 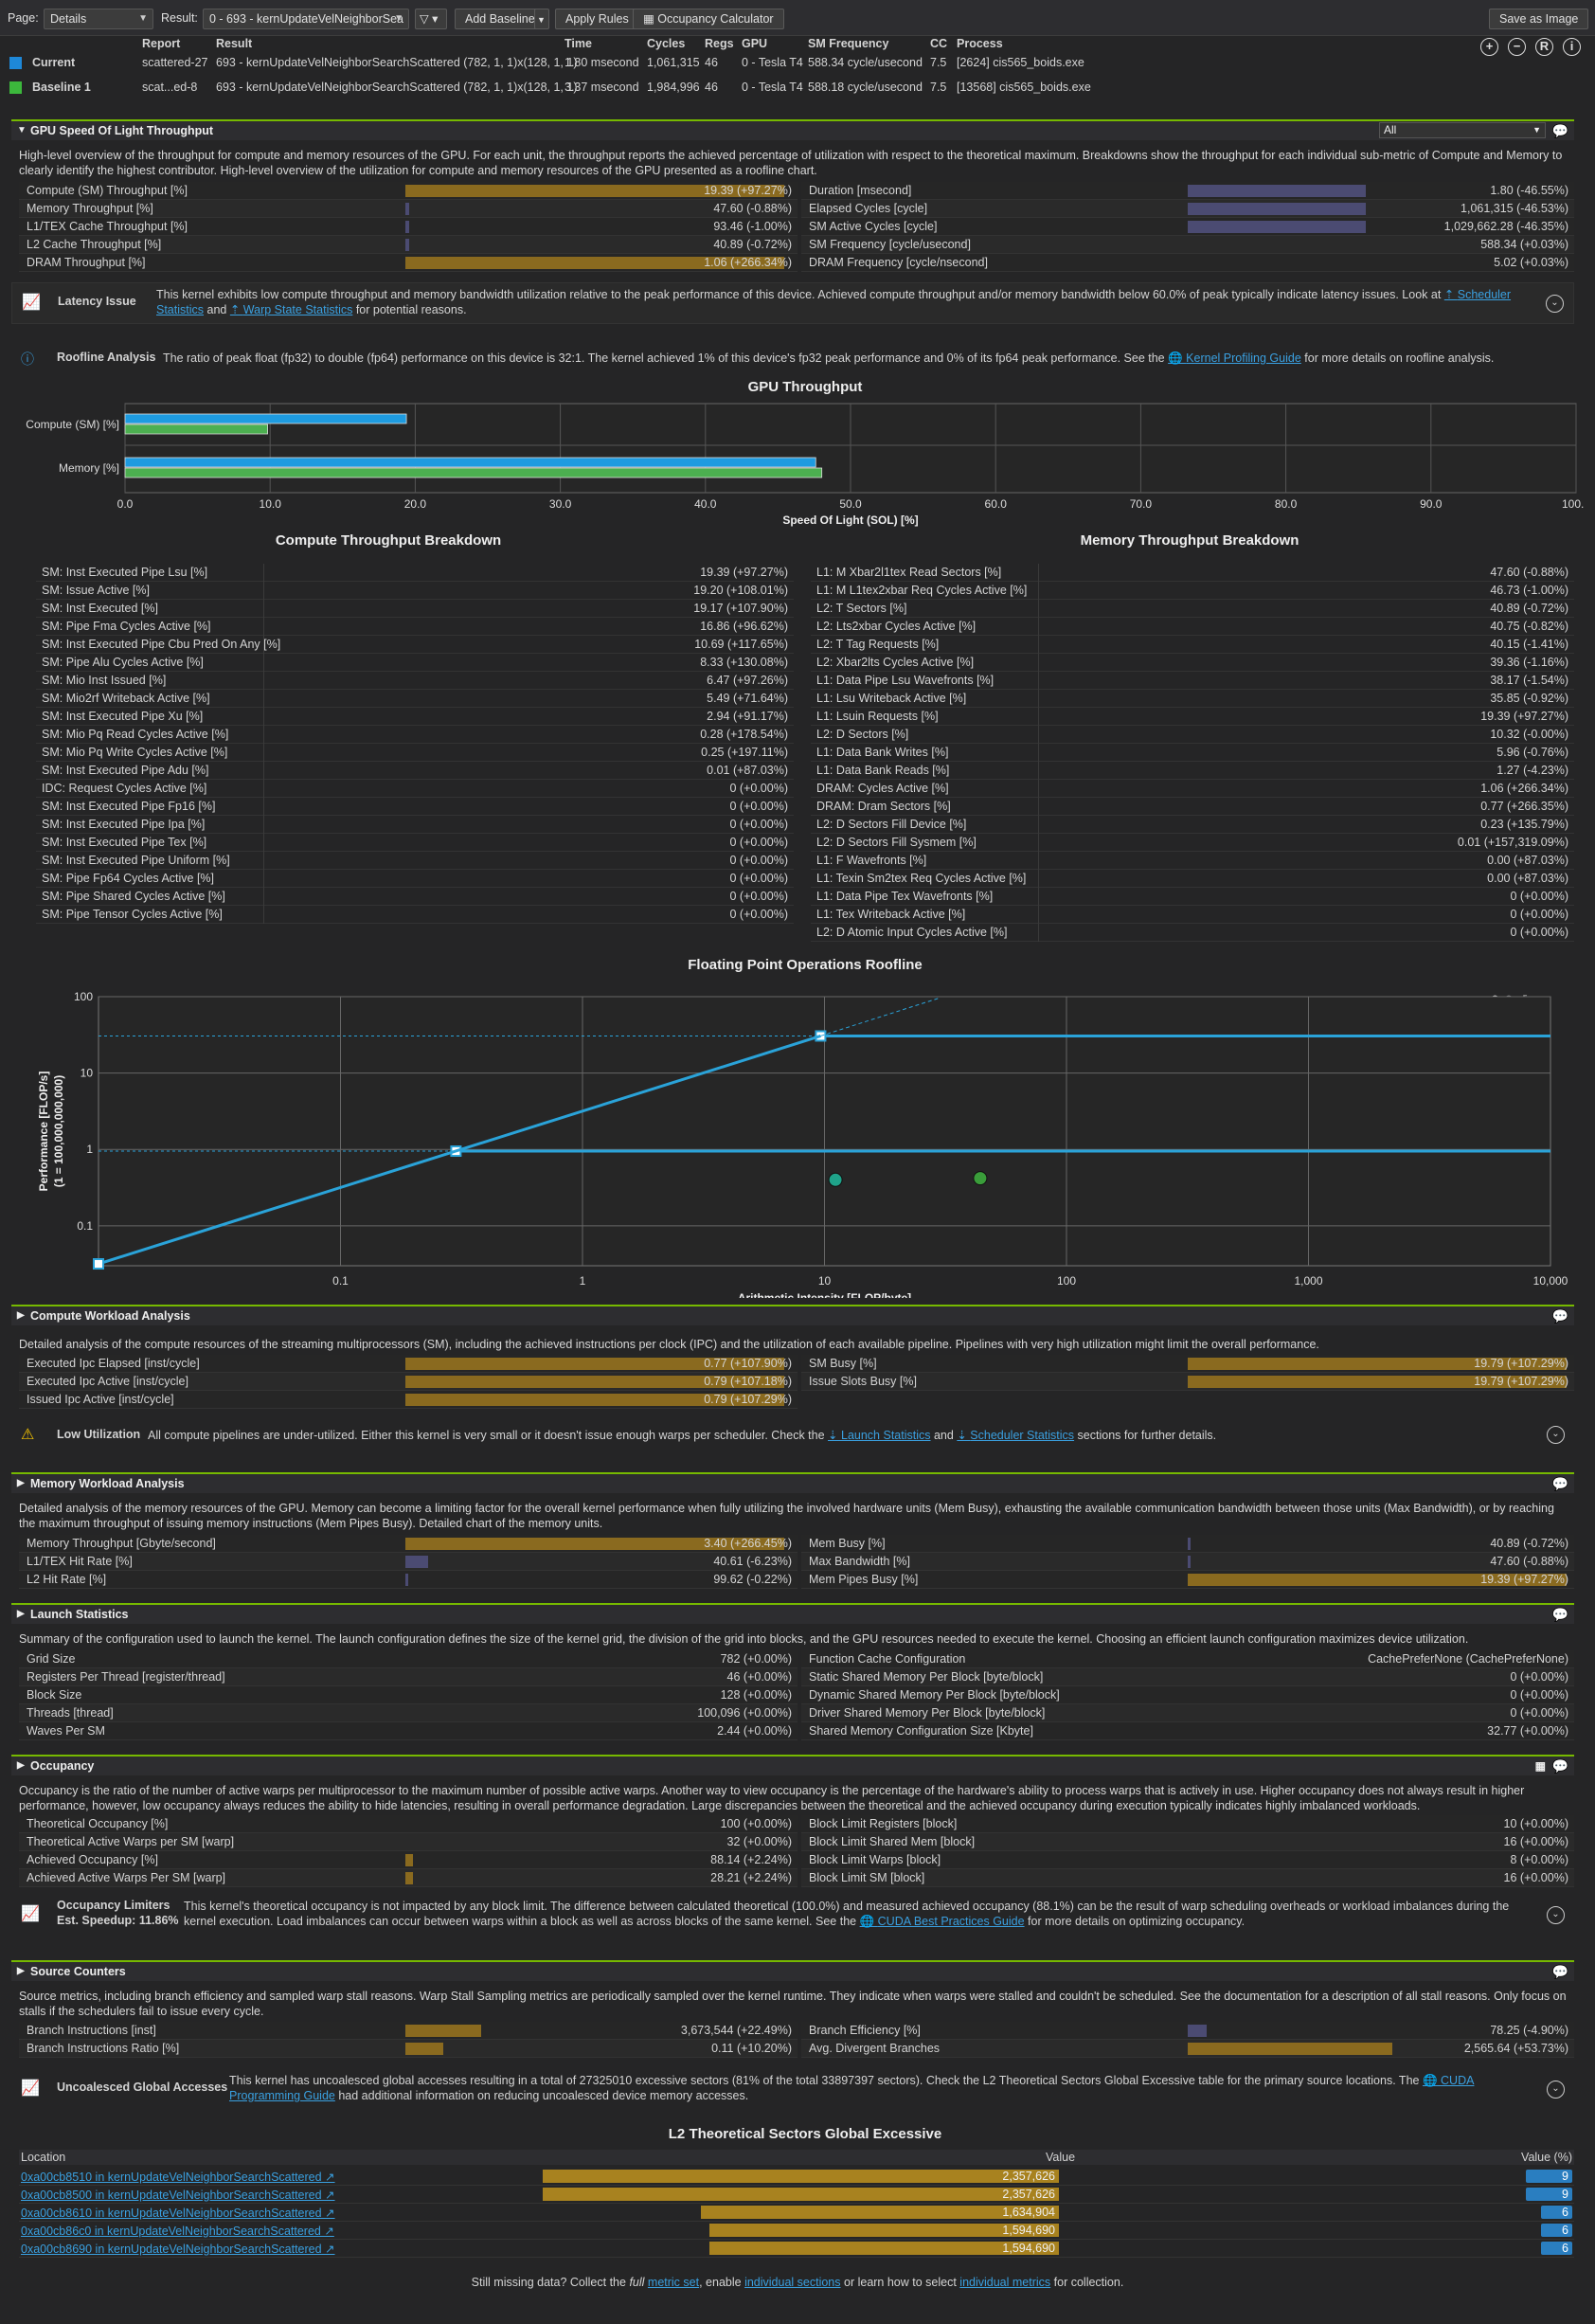 I want to click on breakdown-row: DRAM: Dram Sectors [%] 0.77 (+266.35%), so click(x=1193, y=807).